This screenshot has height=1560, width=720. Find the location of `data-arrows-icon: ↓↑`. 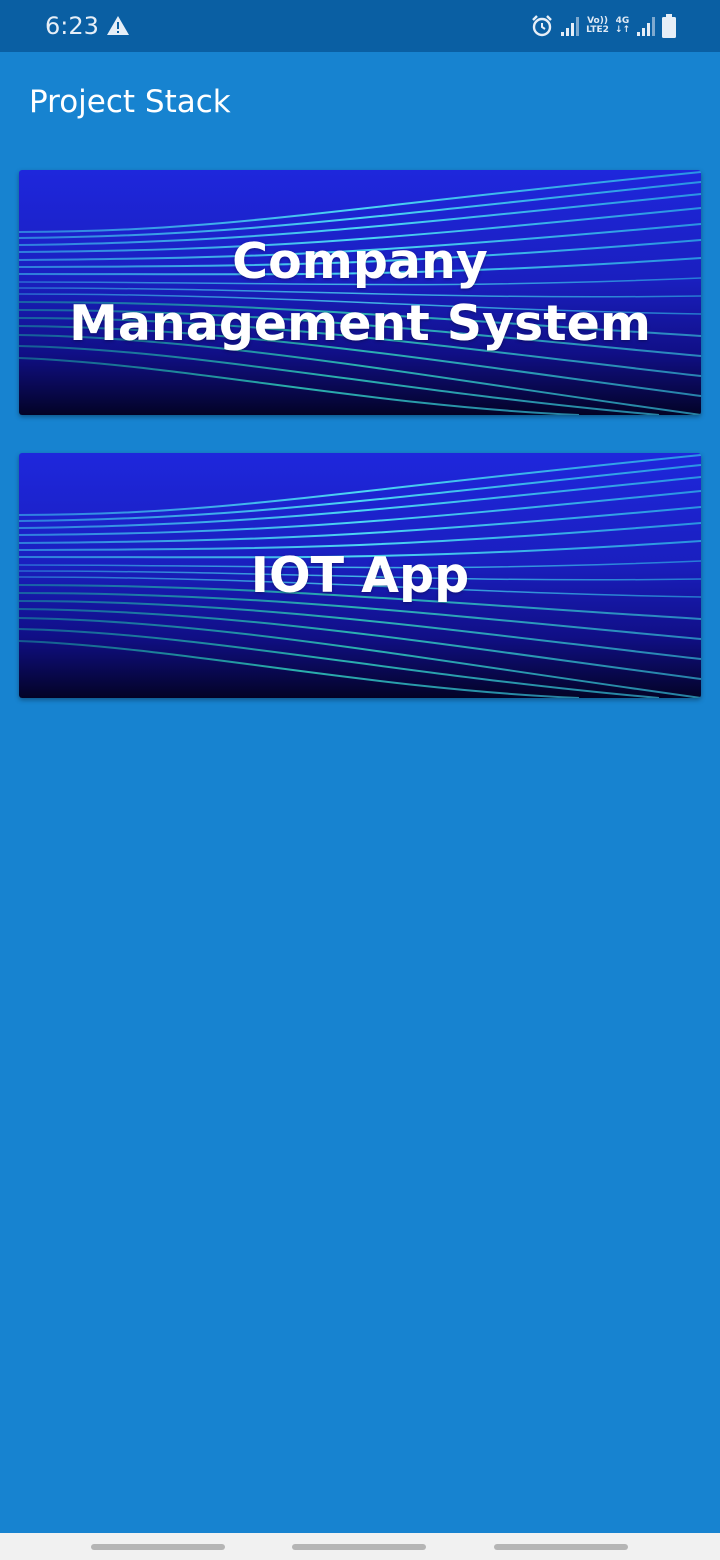

data-arrows-icon: ↓↑ is located at coordinates (622, 30).